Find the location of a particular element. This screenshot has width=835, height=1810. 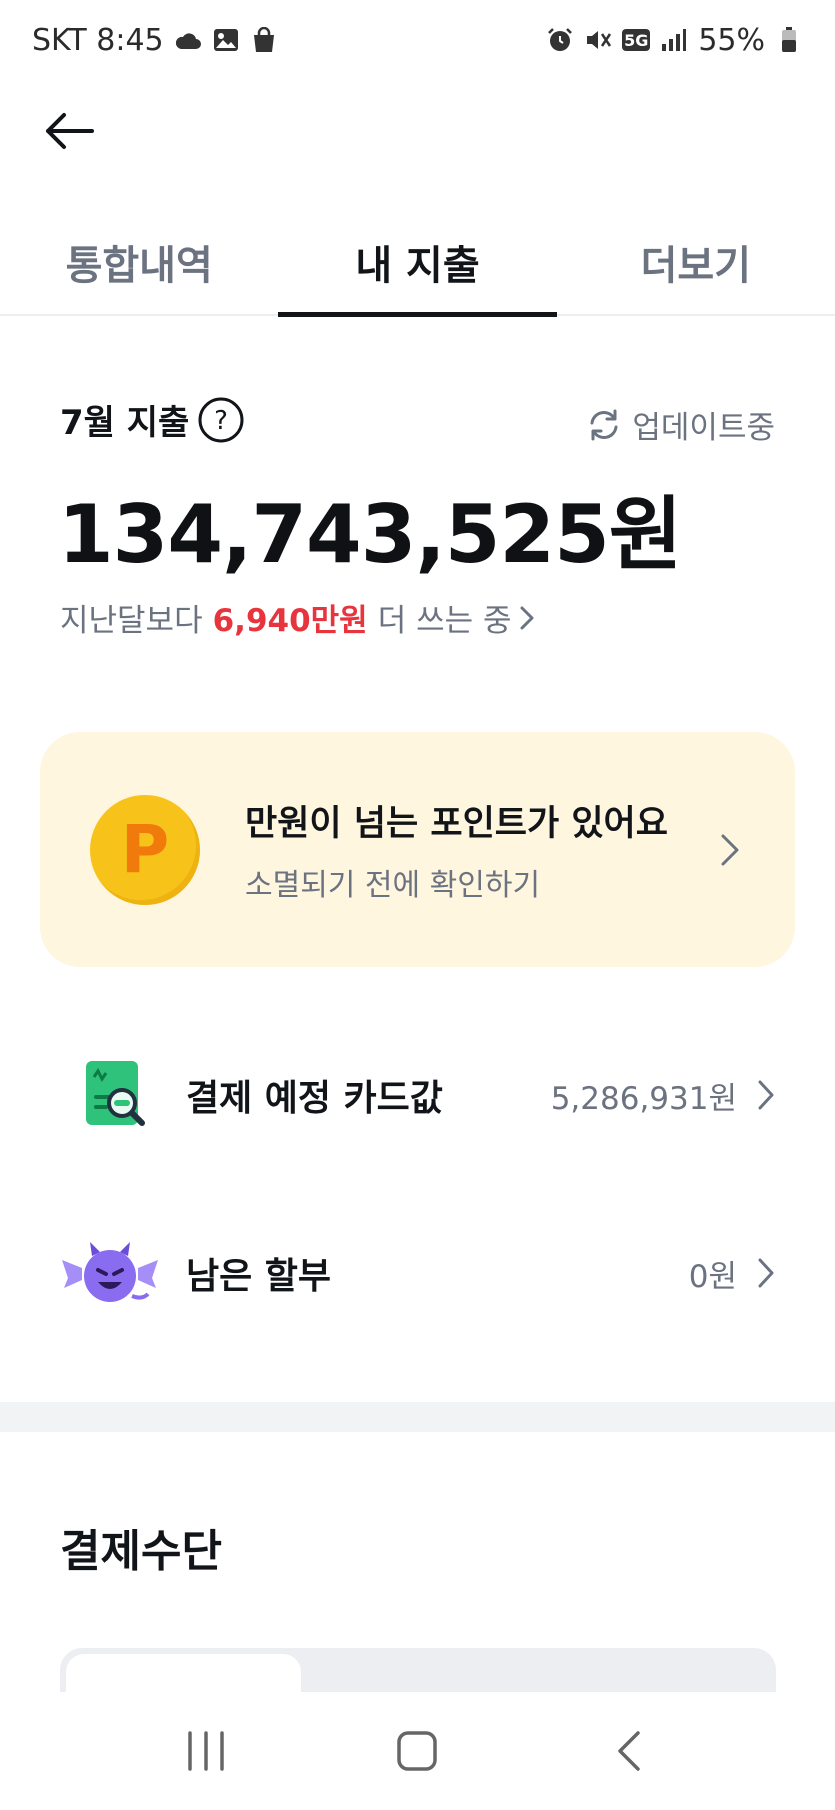

coin-letter: P is located at coordinates (145, 849).